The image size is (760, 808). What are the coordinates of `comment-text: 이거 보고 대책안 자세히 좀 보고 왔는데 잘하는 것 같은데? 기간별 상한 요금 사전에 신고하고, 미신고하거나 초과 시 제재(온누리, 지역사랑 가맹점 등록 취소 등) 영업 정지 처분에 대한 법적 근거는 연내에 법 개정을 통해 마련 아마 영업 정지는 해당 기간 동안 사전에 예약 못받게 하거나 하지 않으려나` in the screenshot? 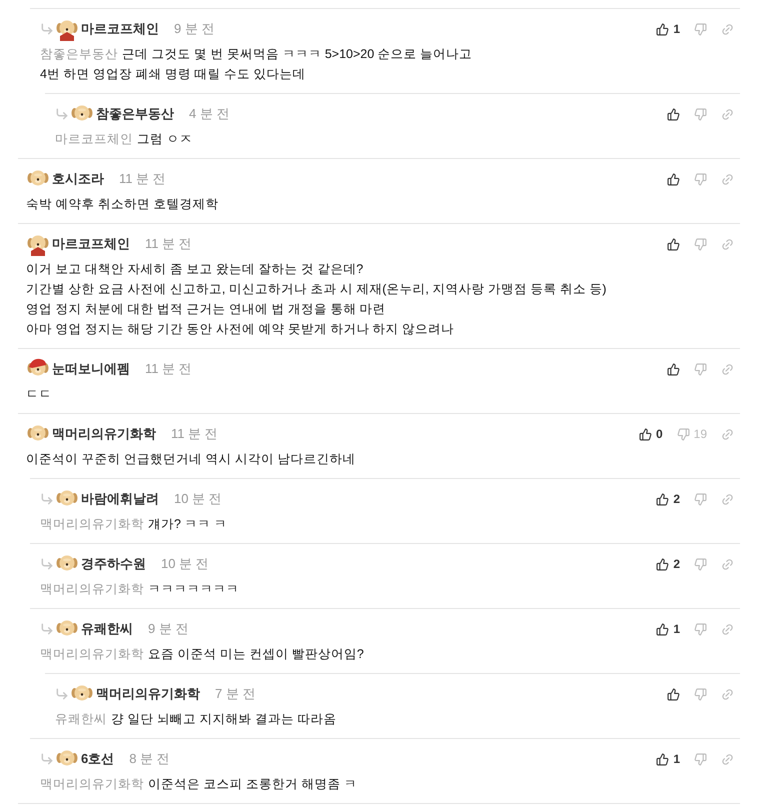 It's located at (317, 299).